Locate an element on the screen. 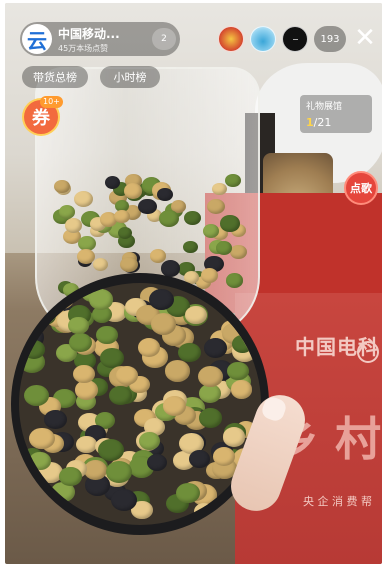 Image resolution: width=387 pixels, height=567 pixels. gift-hall-title: 礼物展馆 is located at coordinates (324, 107).